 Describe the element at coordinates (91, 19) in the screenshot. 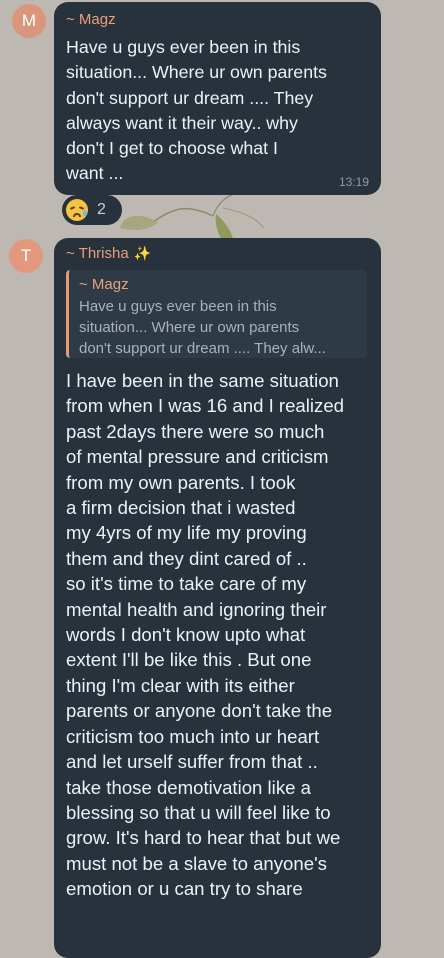

I see `sender-name: ~ Magz` at that location.